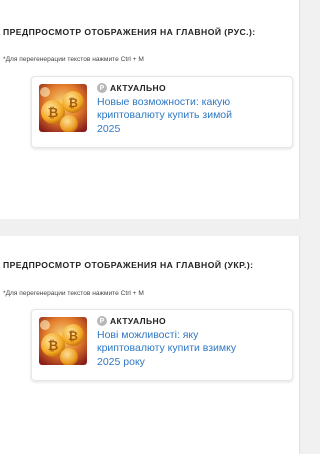 The width and height of the screenshot is (320, 454). Describe the element at coordinates (150, 227) in the screenshot. I see `section-divider` at that location.